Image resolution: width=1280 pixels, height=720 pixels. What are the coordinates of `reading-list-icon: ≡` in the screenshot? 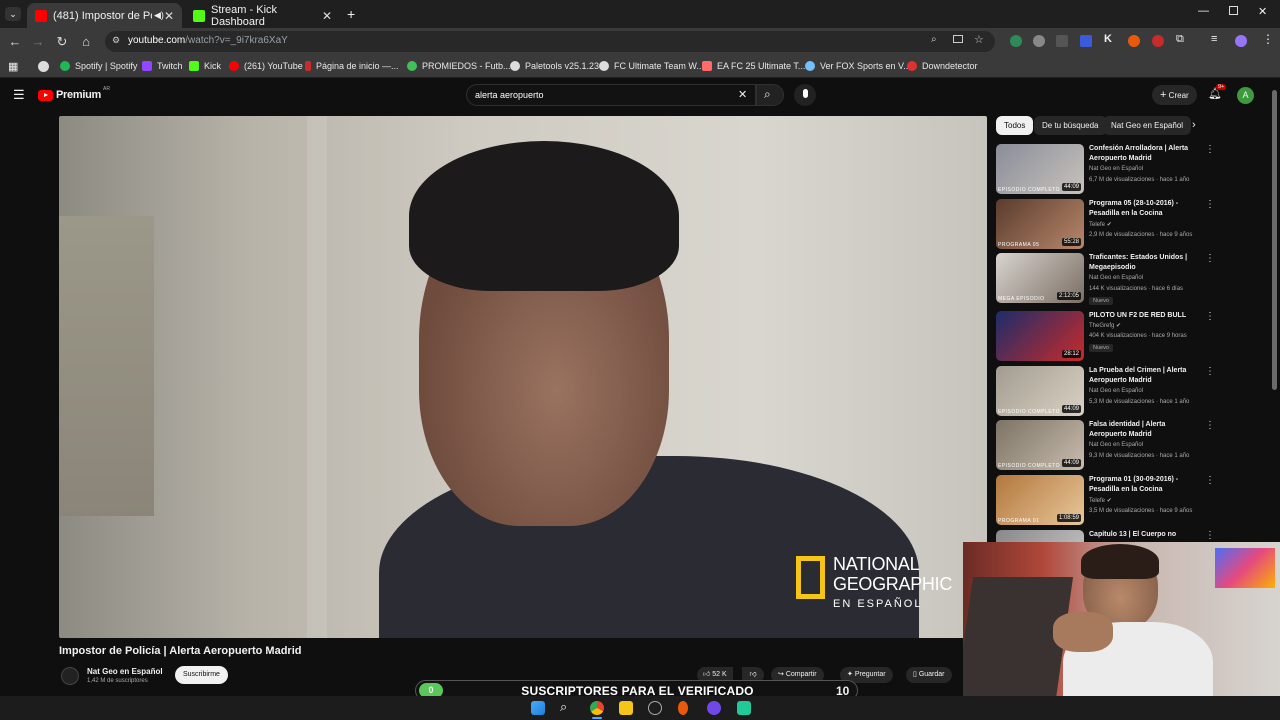 It's located at (1214, 39).